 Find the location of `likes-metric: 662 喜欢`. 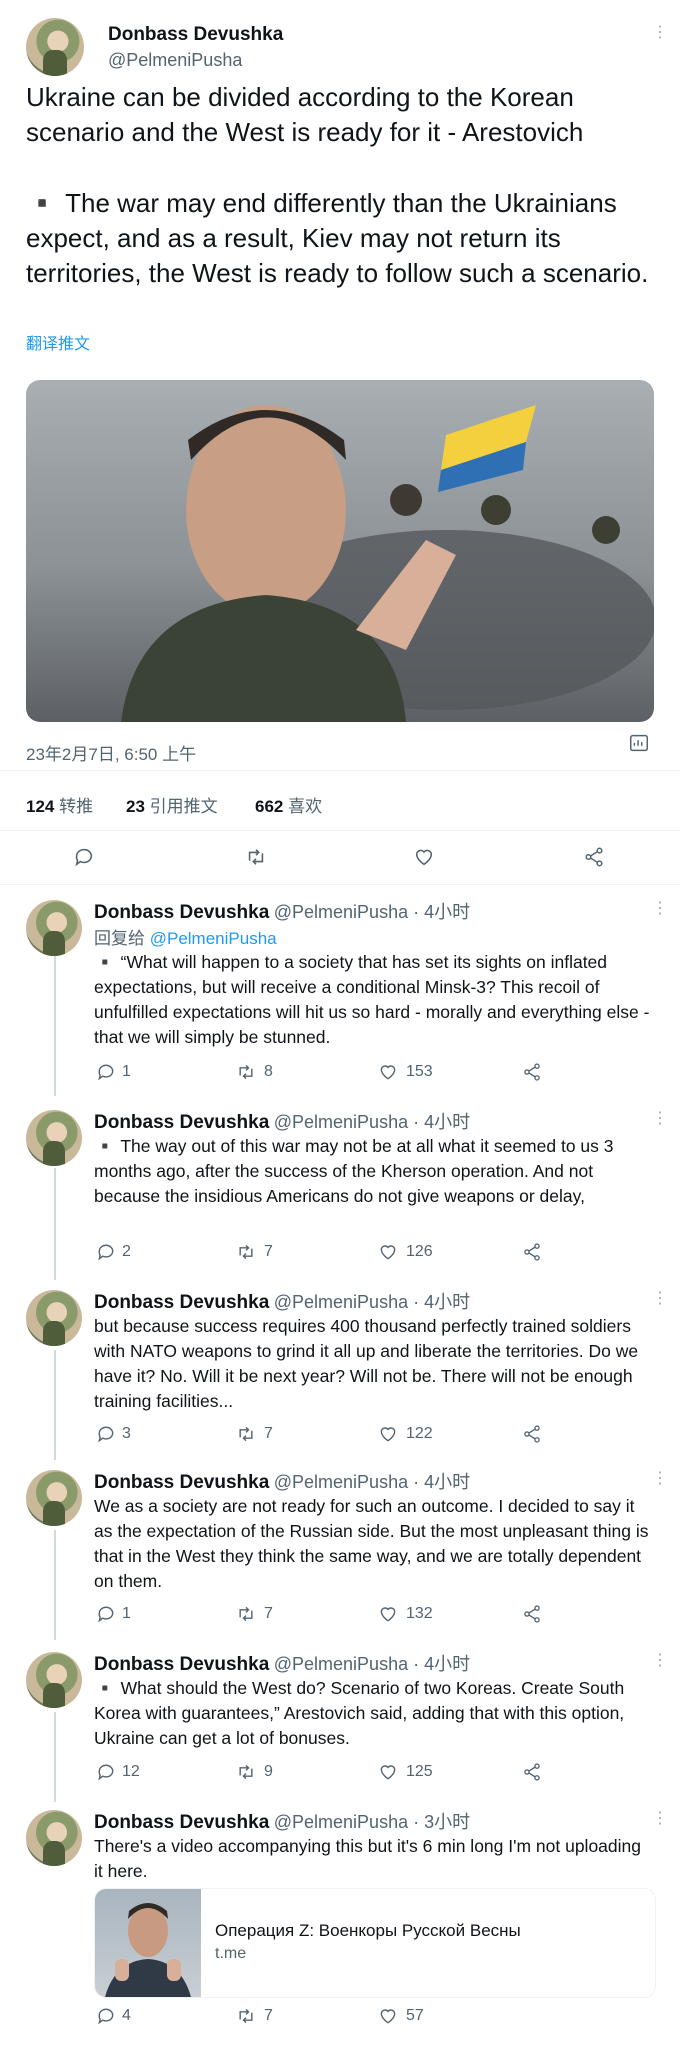

likes-metric: 662 喜欢 is located at coordinates (288, 804).